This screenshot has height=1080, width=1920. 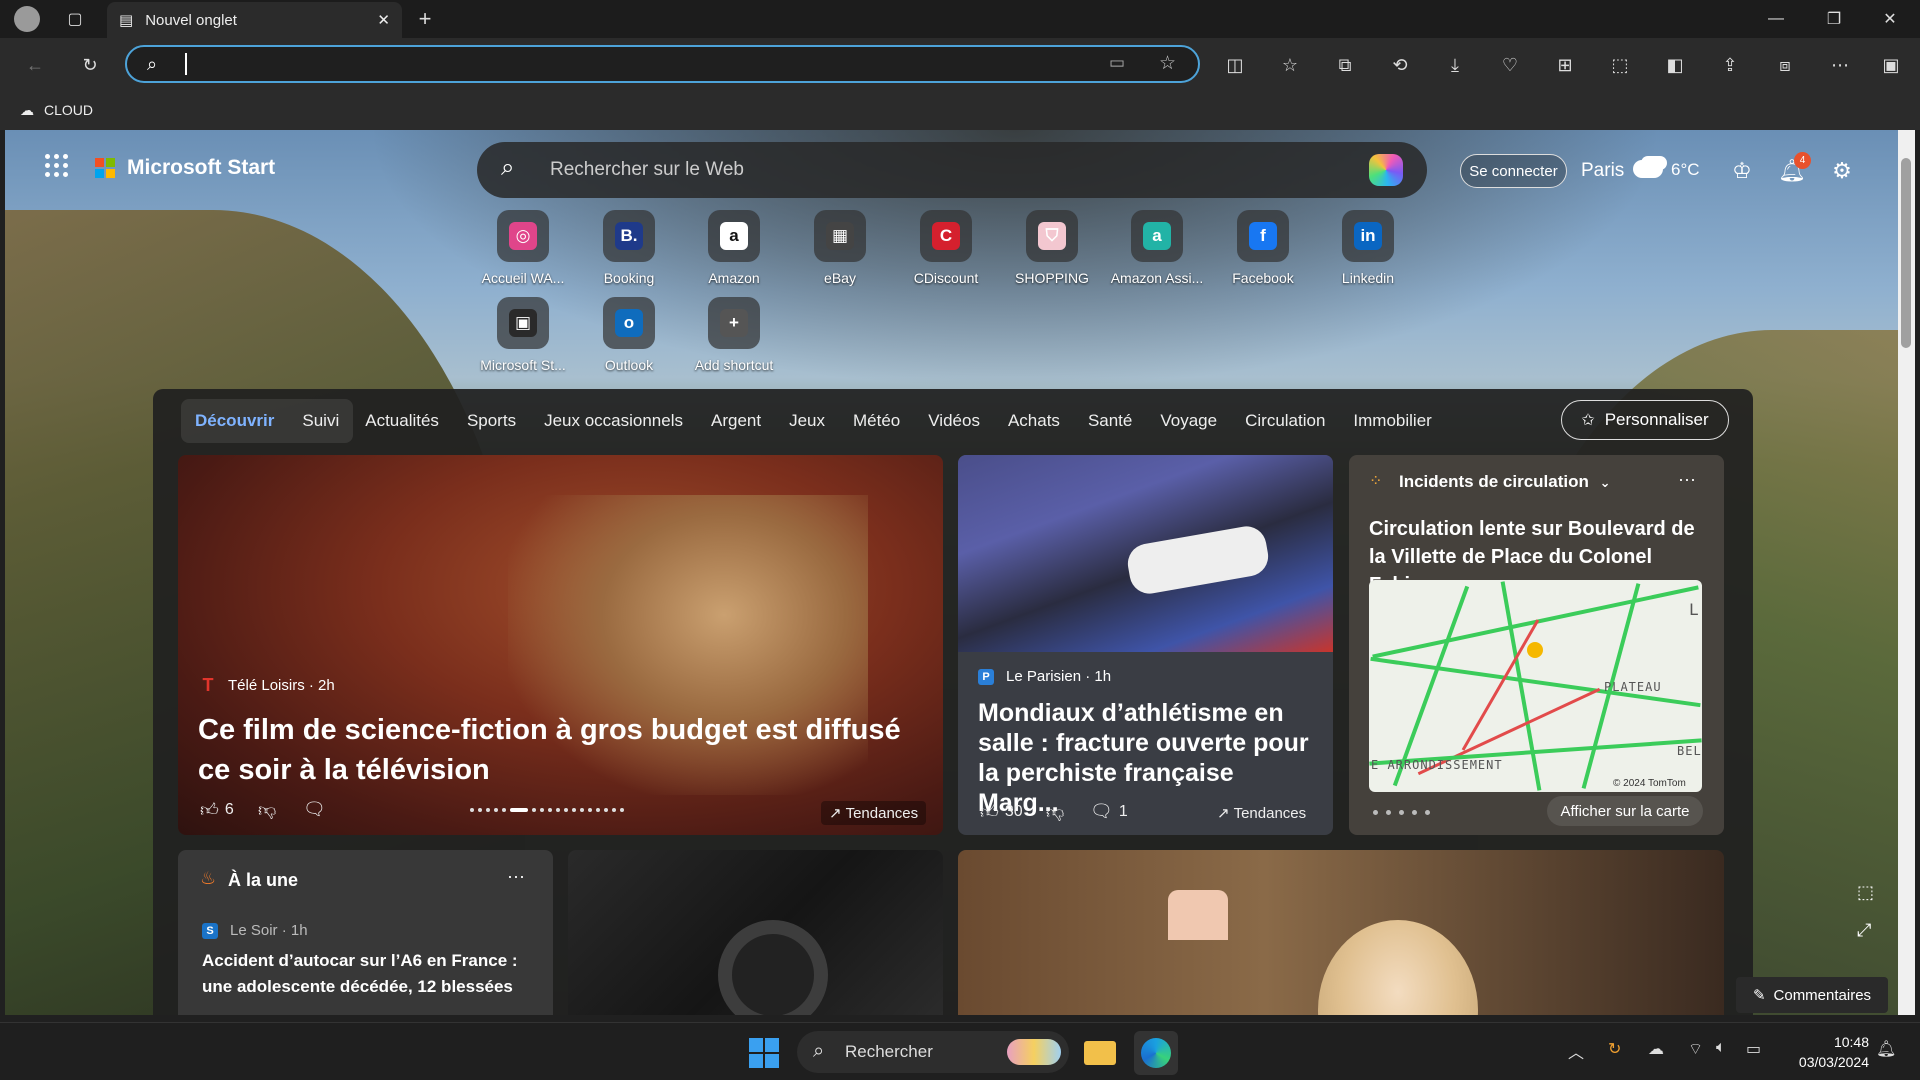 What do you see at coordinates (876, 421) in the screenshot?
I see `tab-weather: Météo` at bounding box center [876, 421].